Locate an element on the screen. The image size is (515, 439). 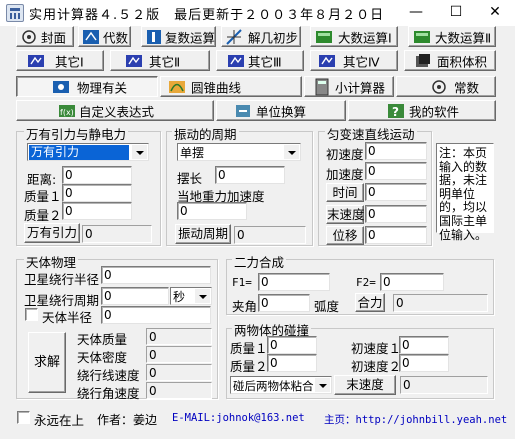
pendulum-length-input: 0 is located at coordinates (250, 175).